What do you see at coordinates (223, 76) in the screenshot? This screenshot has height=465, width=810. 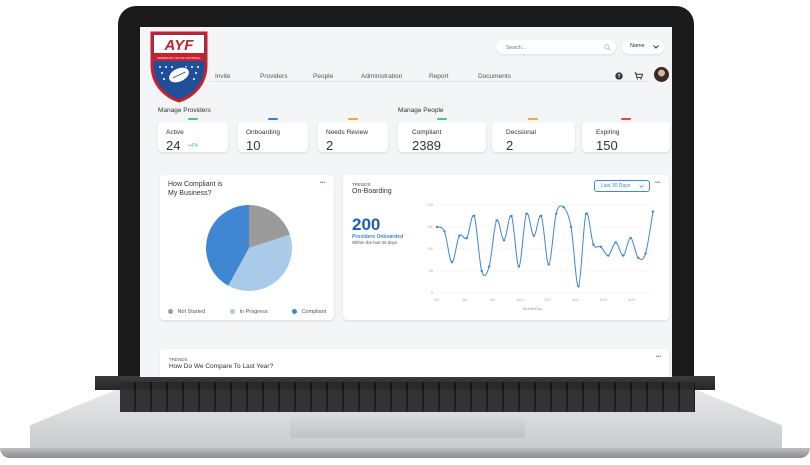 I see `nav-invite: Invite` at bounding box center [223, 76].